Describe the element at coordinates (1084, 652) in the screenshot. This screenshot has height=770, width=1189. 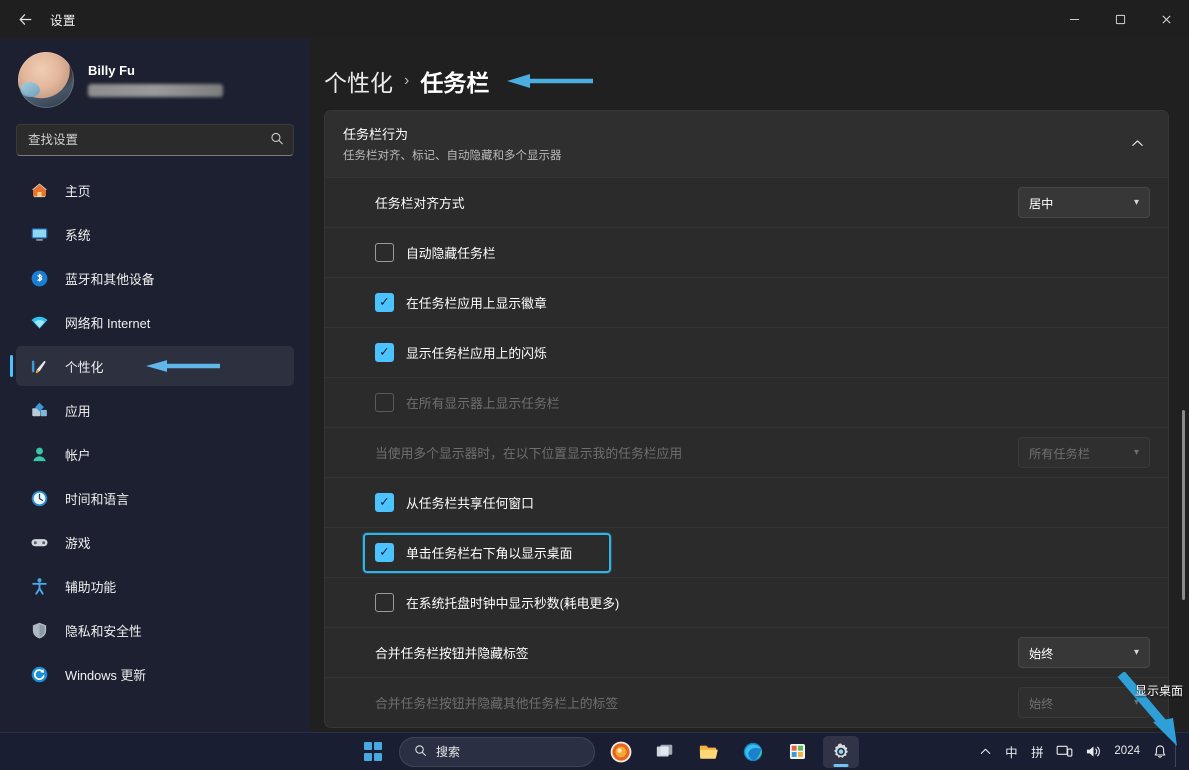
I see `combine-taskbar-buttons-dropdown: 始终 ▾` at that location.